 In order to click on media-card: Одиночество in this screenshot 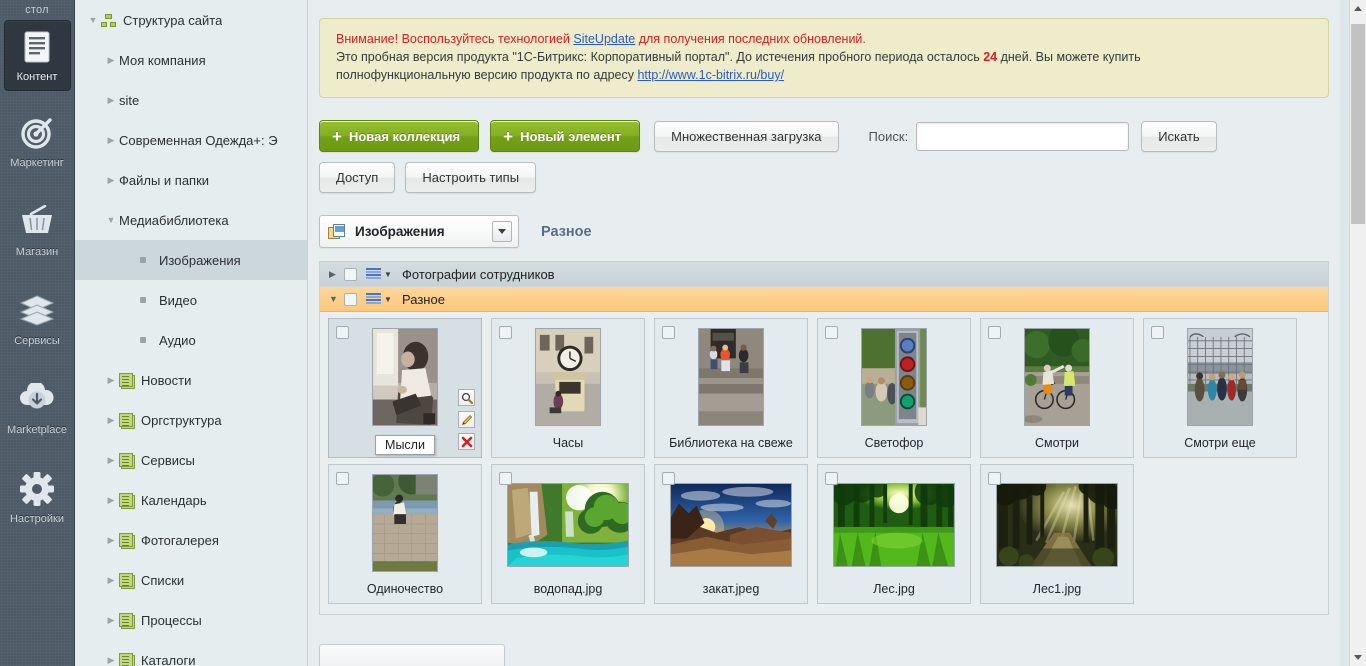, I will do `click(405, 534)`.